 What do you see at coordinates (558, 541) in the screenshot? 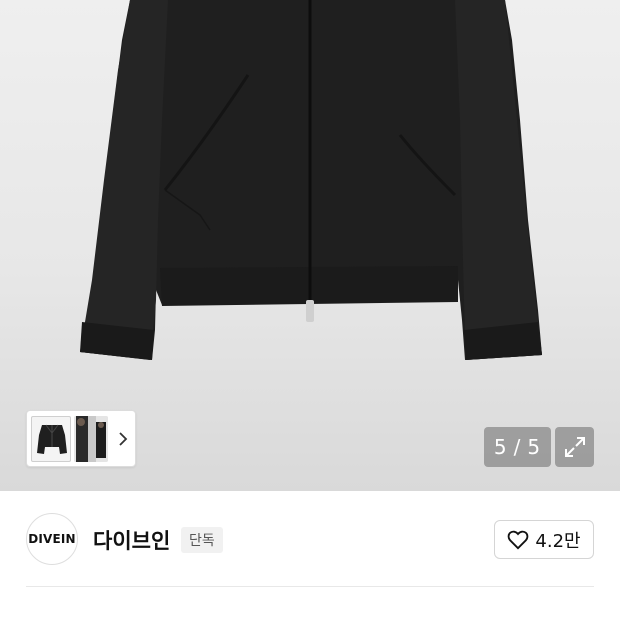
I see `like-count: 4.2만` at bounding box center [558, 541].